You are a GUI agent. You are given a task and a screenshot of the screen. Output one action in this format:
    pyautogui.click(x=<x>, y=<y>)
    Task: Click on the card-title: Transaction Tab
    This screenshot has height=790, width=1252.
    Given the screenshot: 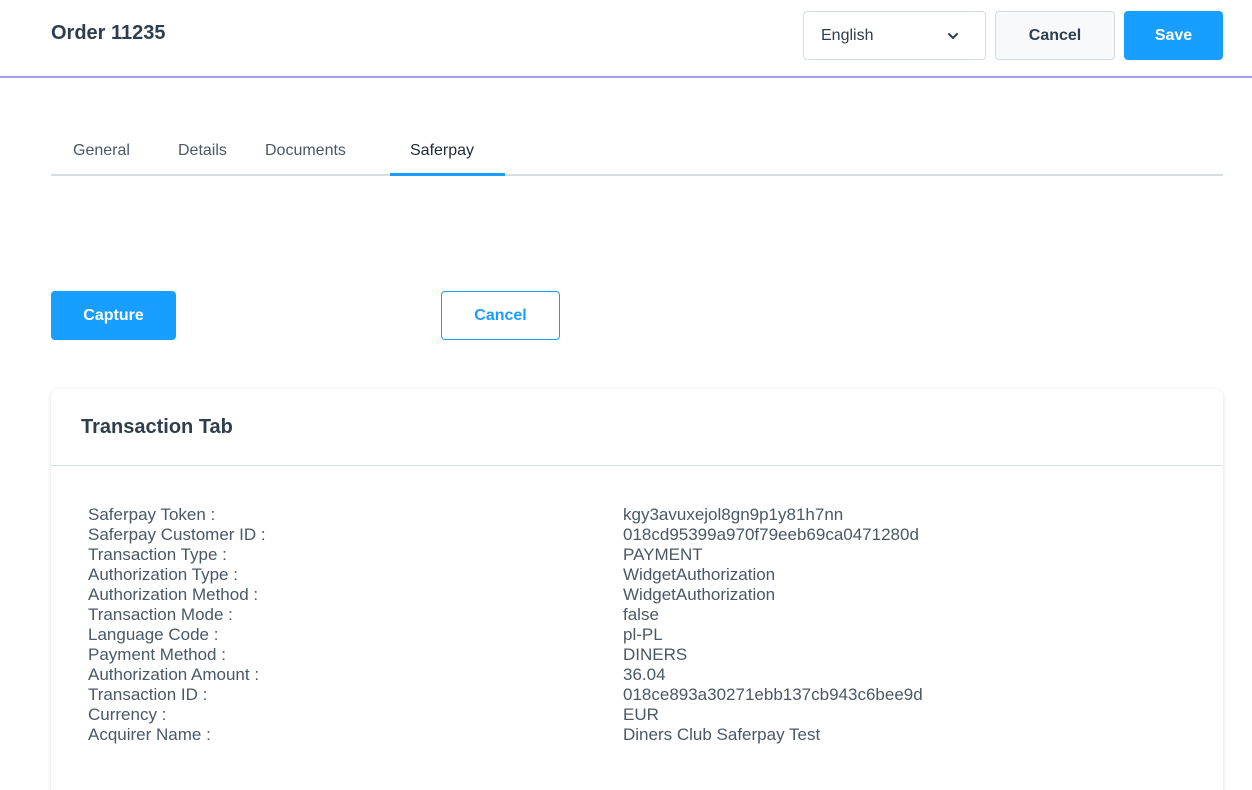 What is the action you would take?
    pyautogui.click(x=157, y=426)
    